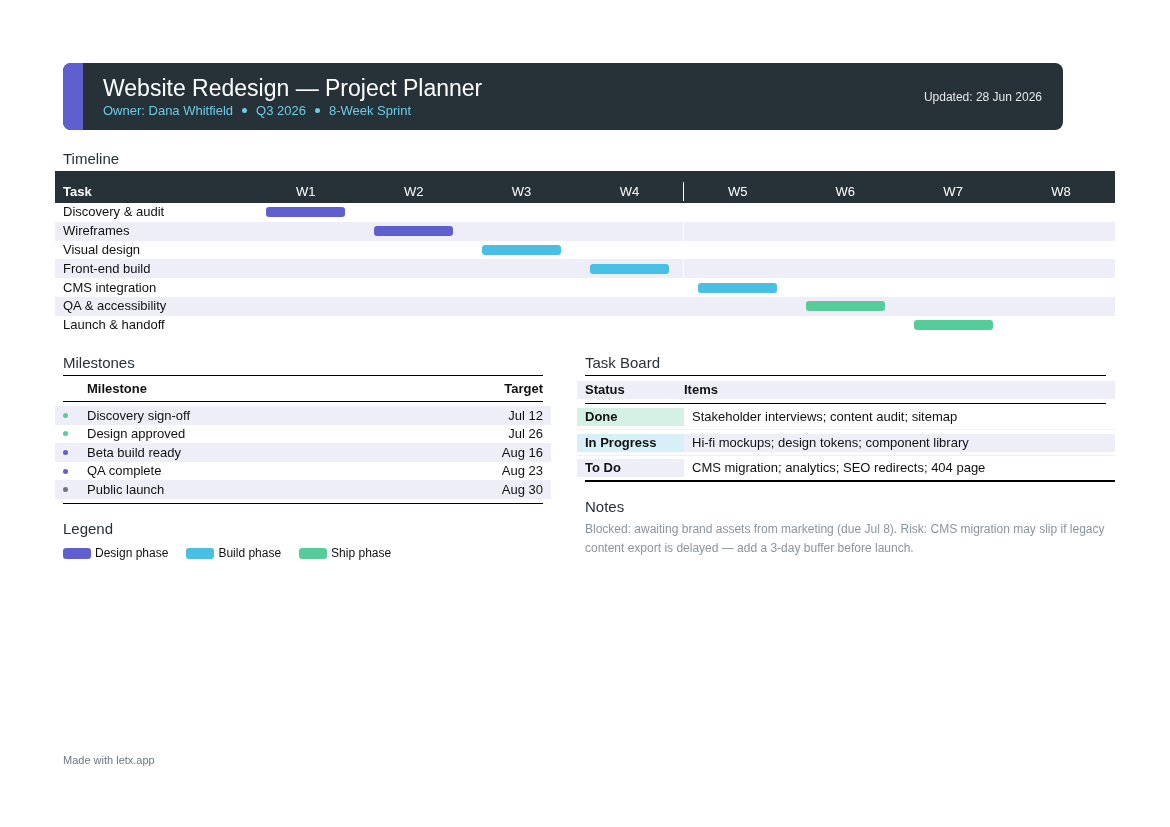 The height and width of the screenshot is (827, 1170). What do you see at coordinates (845, 191) in the screenshot?
I see `column-header: W6` at bounding box center [845, 191].